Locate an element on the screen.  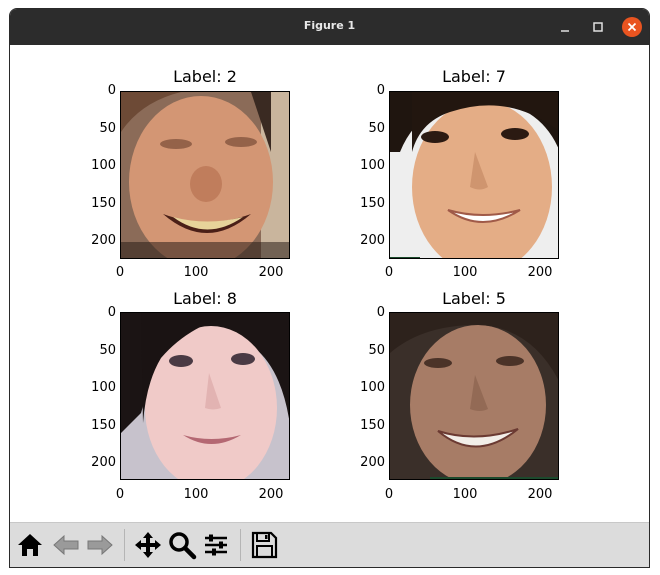
subplot-title: Label: 2 is located at coordinates (205, 76).